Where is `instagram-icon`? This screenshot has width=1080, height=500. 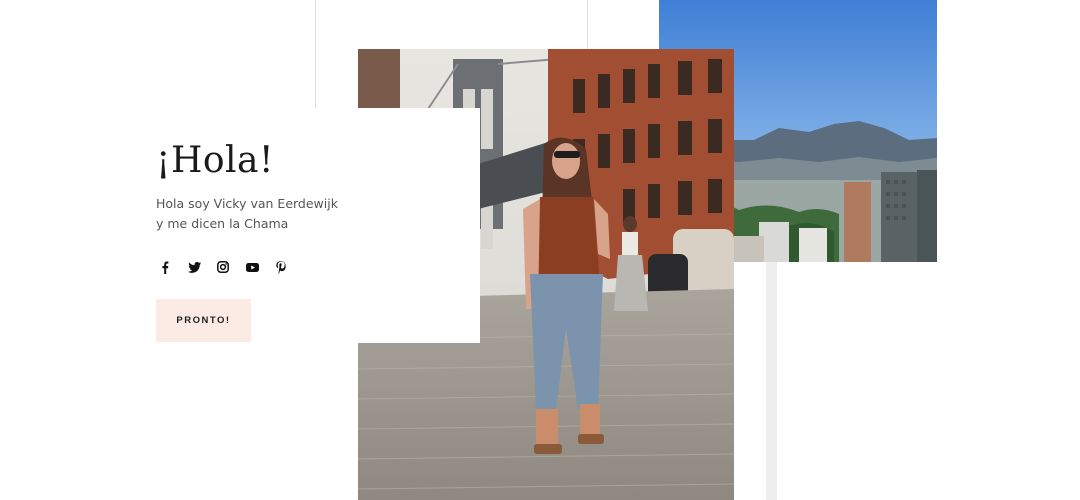
instagram-icon is located at coordinates (223, 267).